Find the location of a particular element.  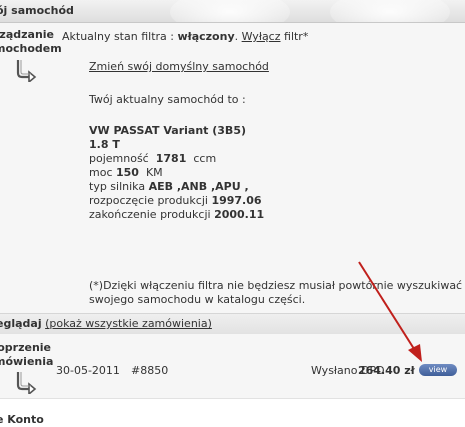

account-section is located at coordinates (232, 410).